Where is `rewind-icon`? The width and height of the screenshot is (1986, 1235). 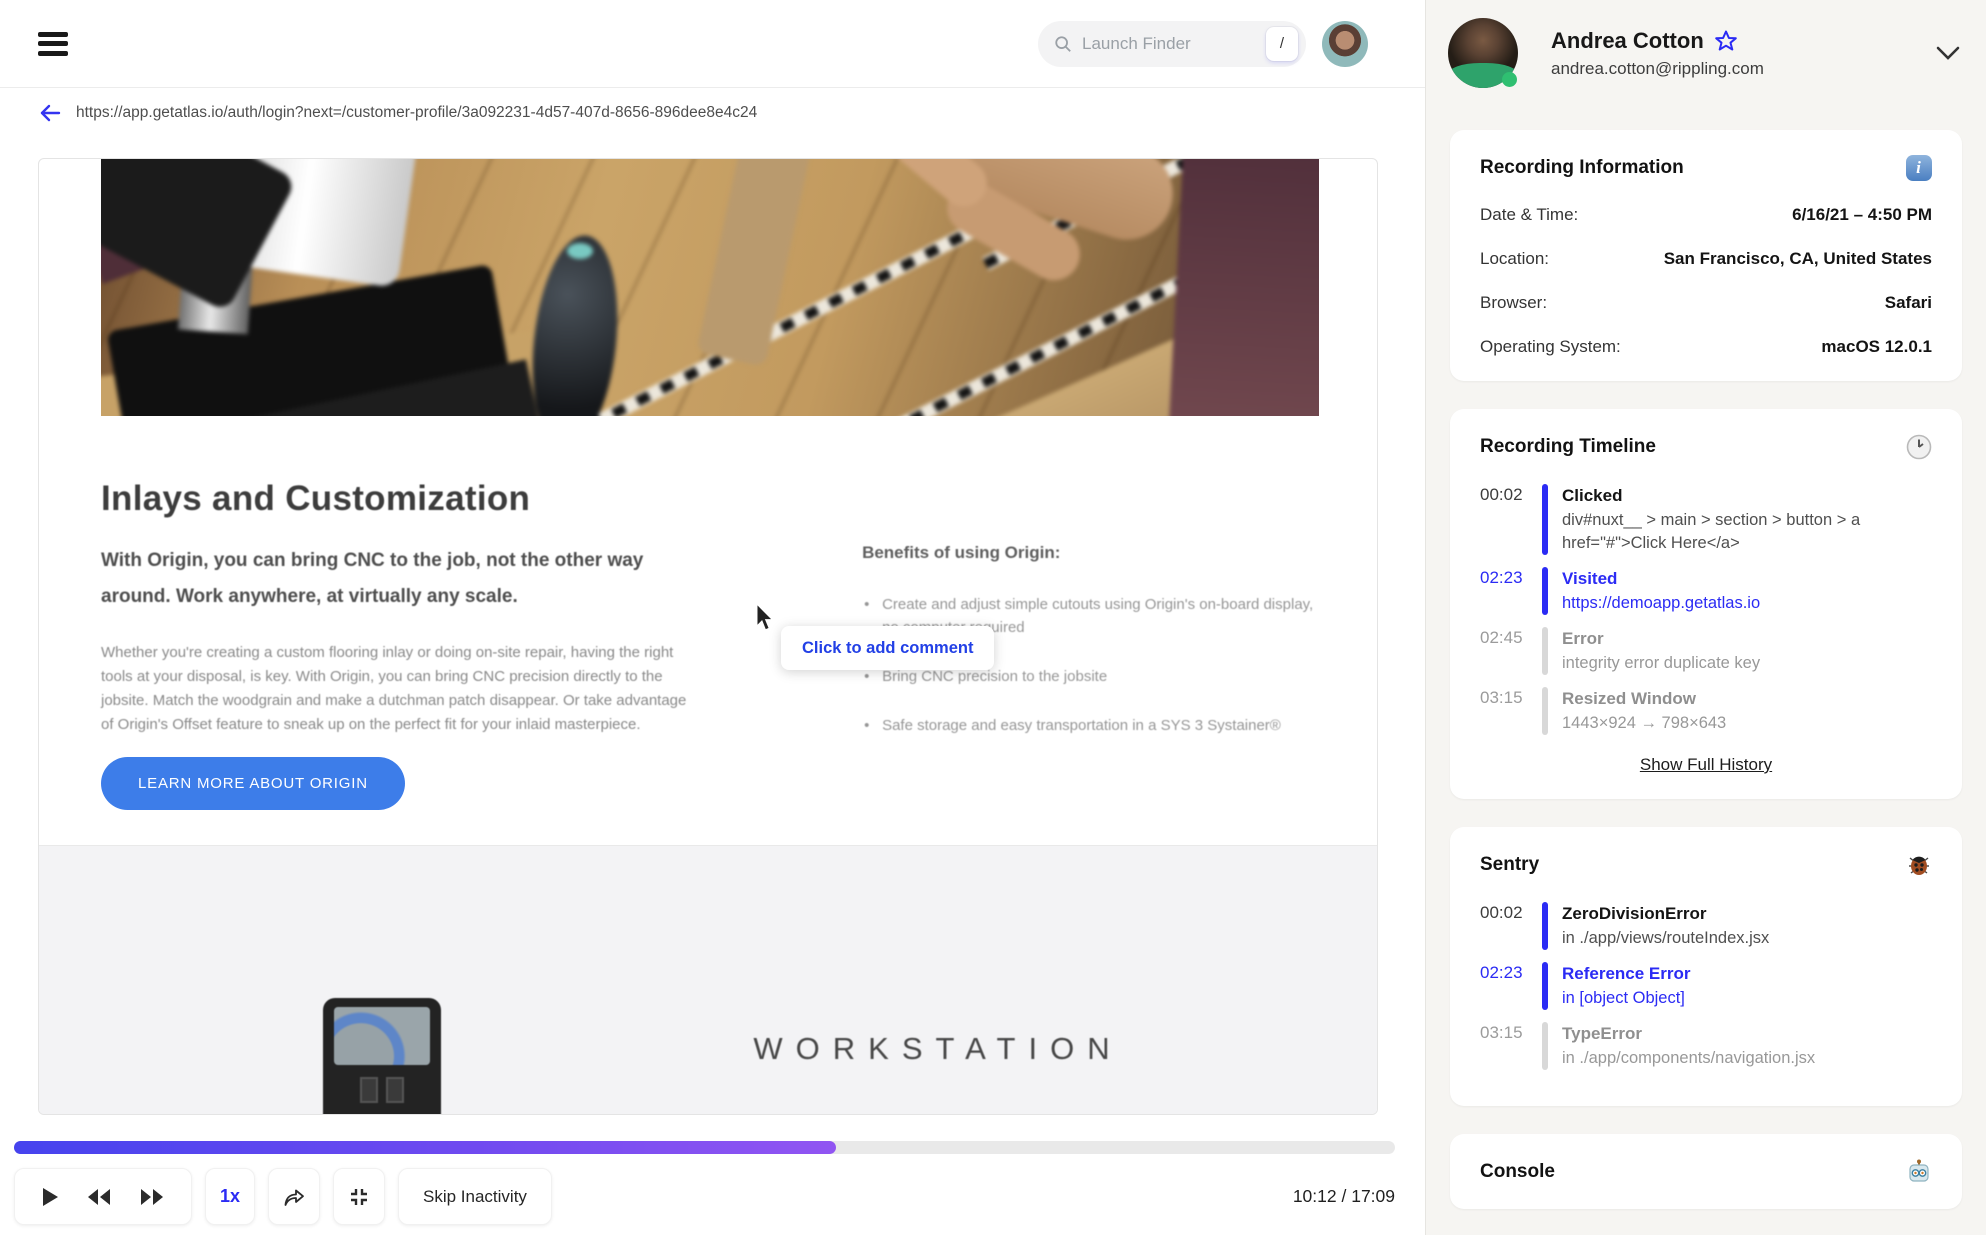 rewind-icon is located at coordinates (98, 1196).